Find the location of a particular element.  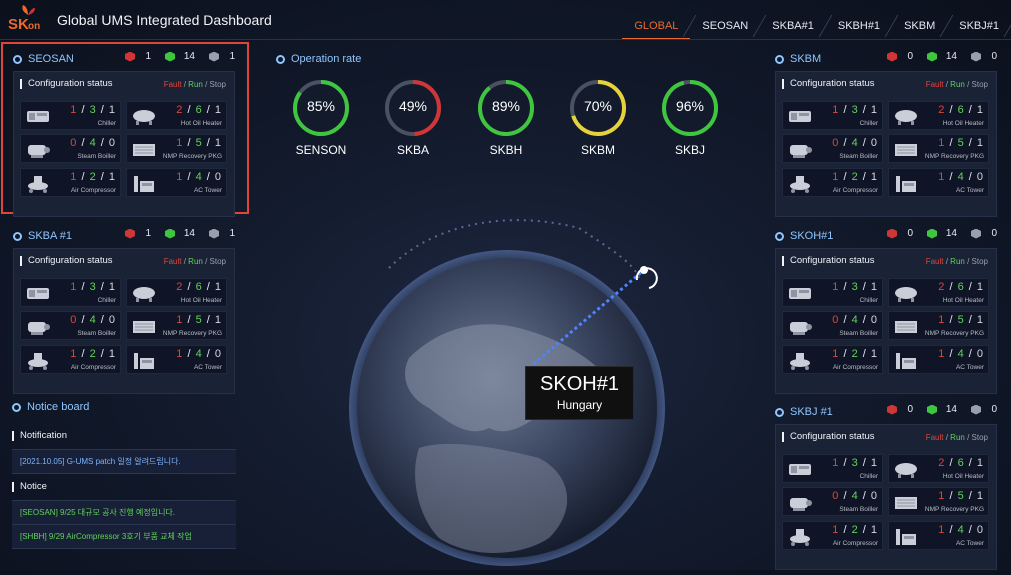

panel-title: SKOH#1 is located at coordinates (804, 236).